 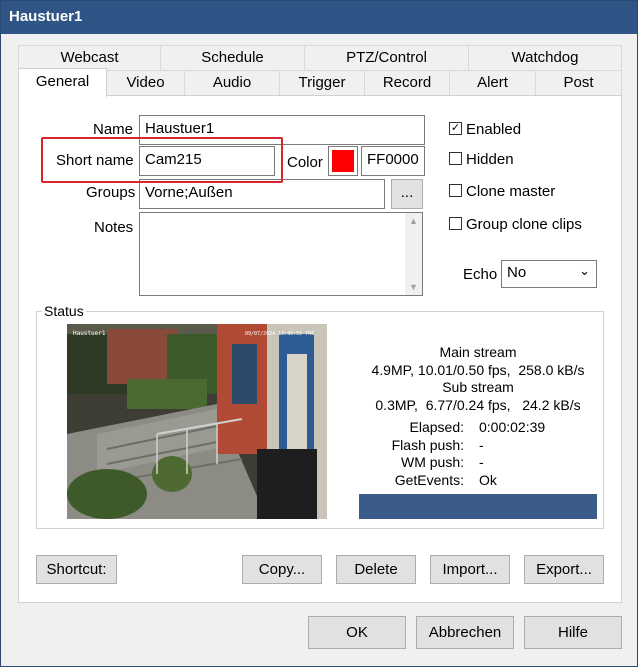 I want to click on sub-stream-info: 0.3MP, 6.77/0.24 fps, 24.2 kB/s, so click(x=478, y=405).